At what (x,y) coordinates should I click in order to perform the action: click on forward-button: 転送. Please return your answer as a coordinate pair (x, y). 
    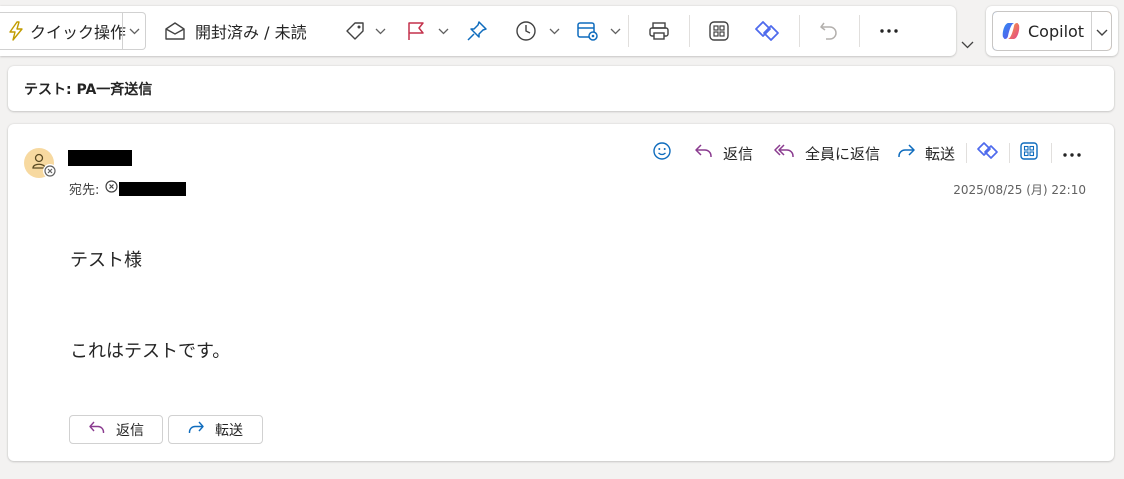
    Looking at the image, I should click on (925, 153).